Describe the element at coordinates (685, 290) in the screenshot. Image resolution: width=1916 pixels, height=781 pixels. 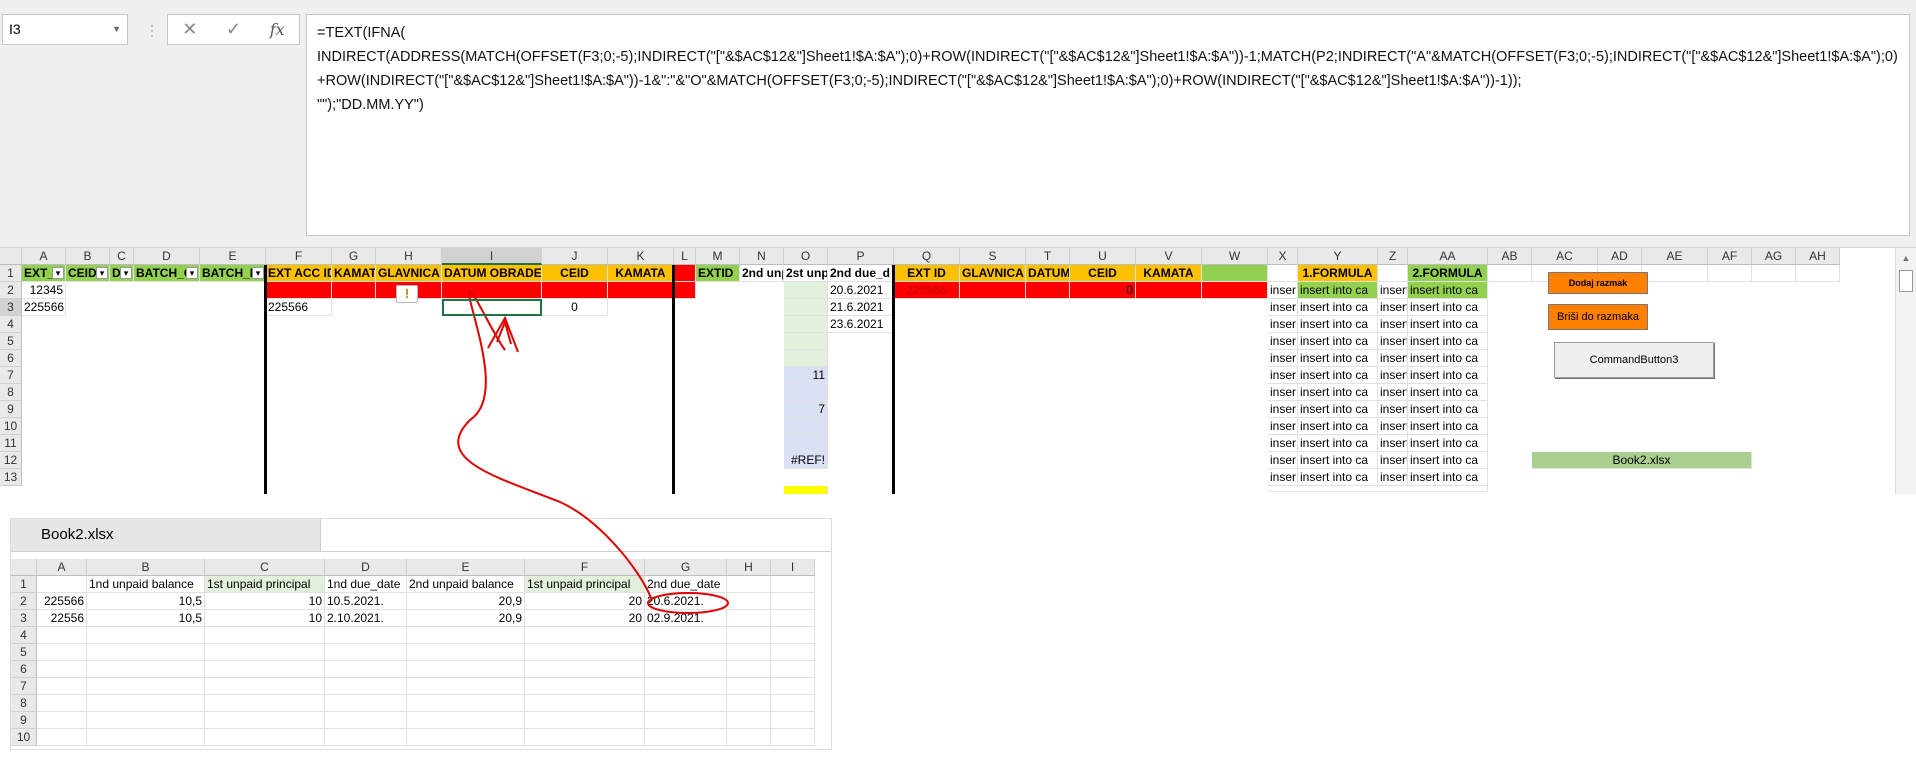
I see `red-band-l2` at that location.